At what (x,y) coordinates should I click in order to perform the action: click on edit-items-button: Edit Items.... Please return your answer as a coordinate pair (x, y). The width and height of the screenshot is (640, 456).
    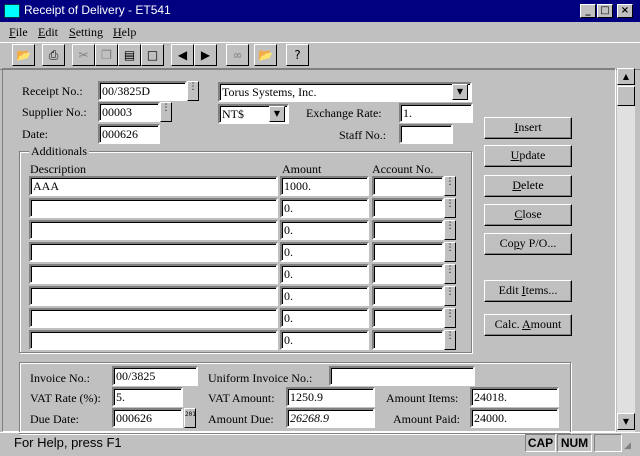
    Looking at the image, I should click on (528, 291).